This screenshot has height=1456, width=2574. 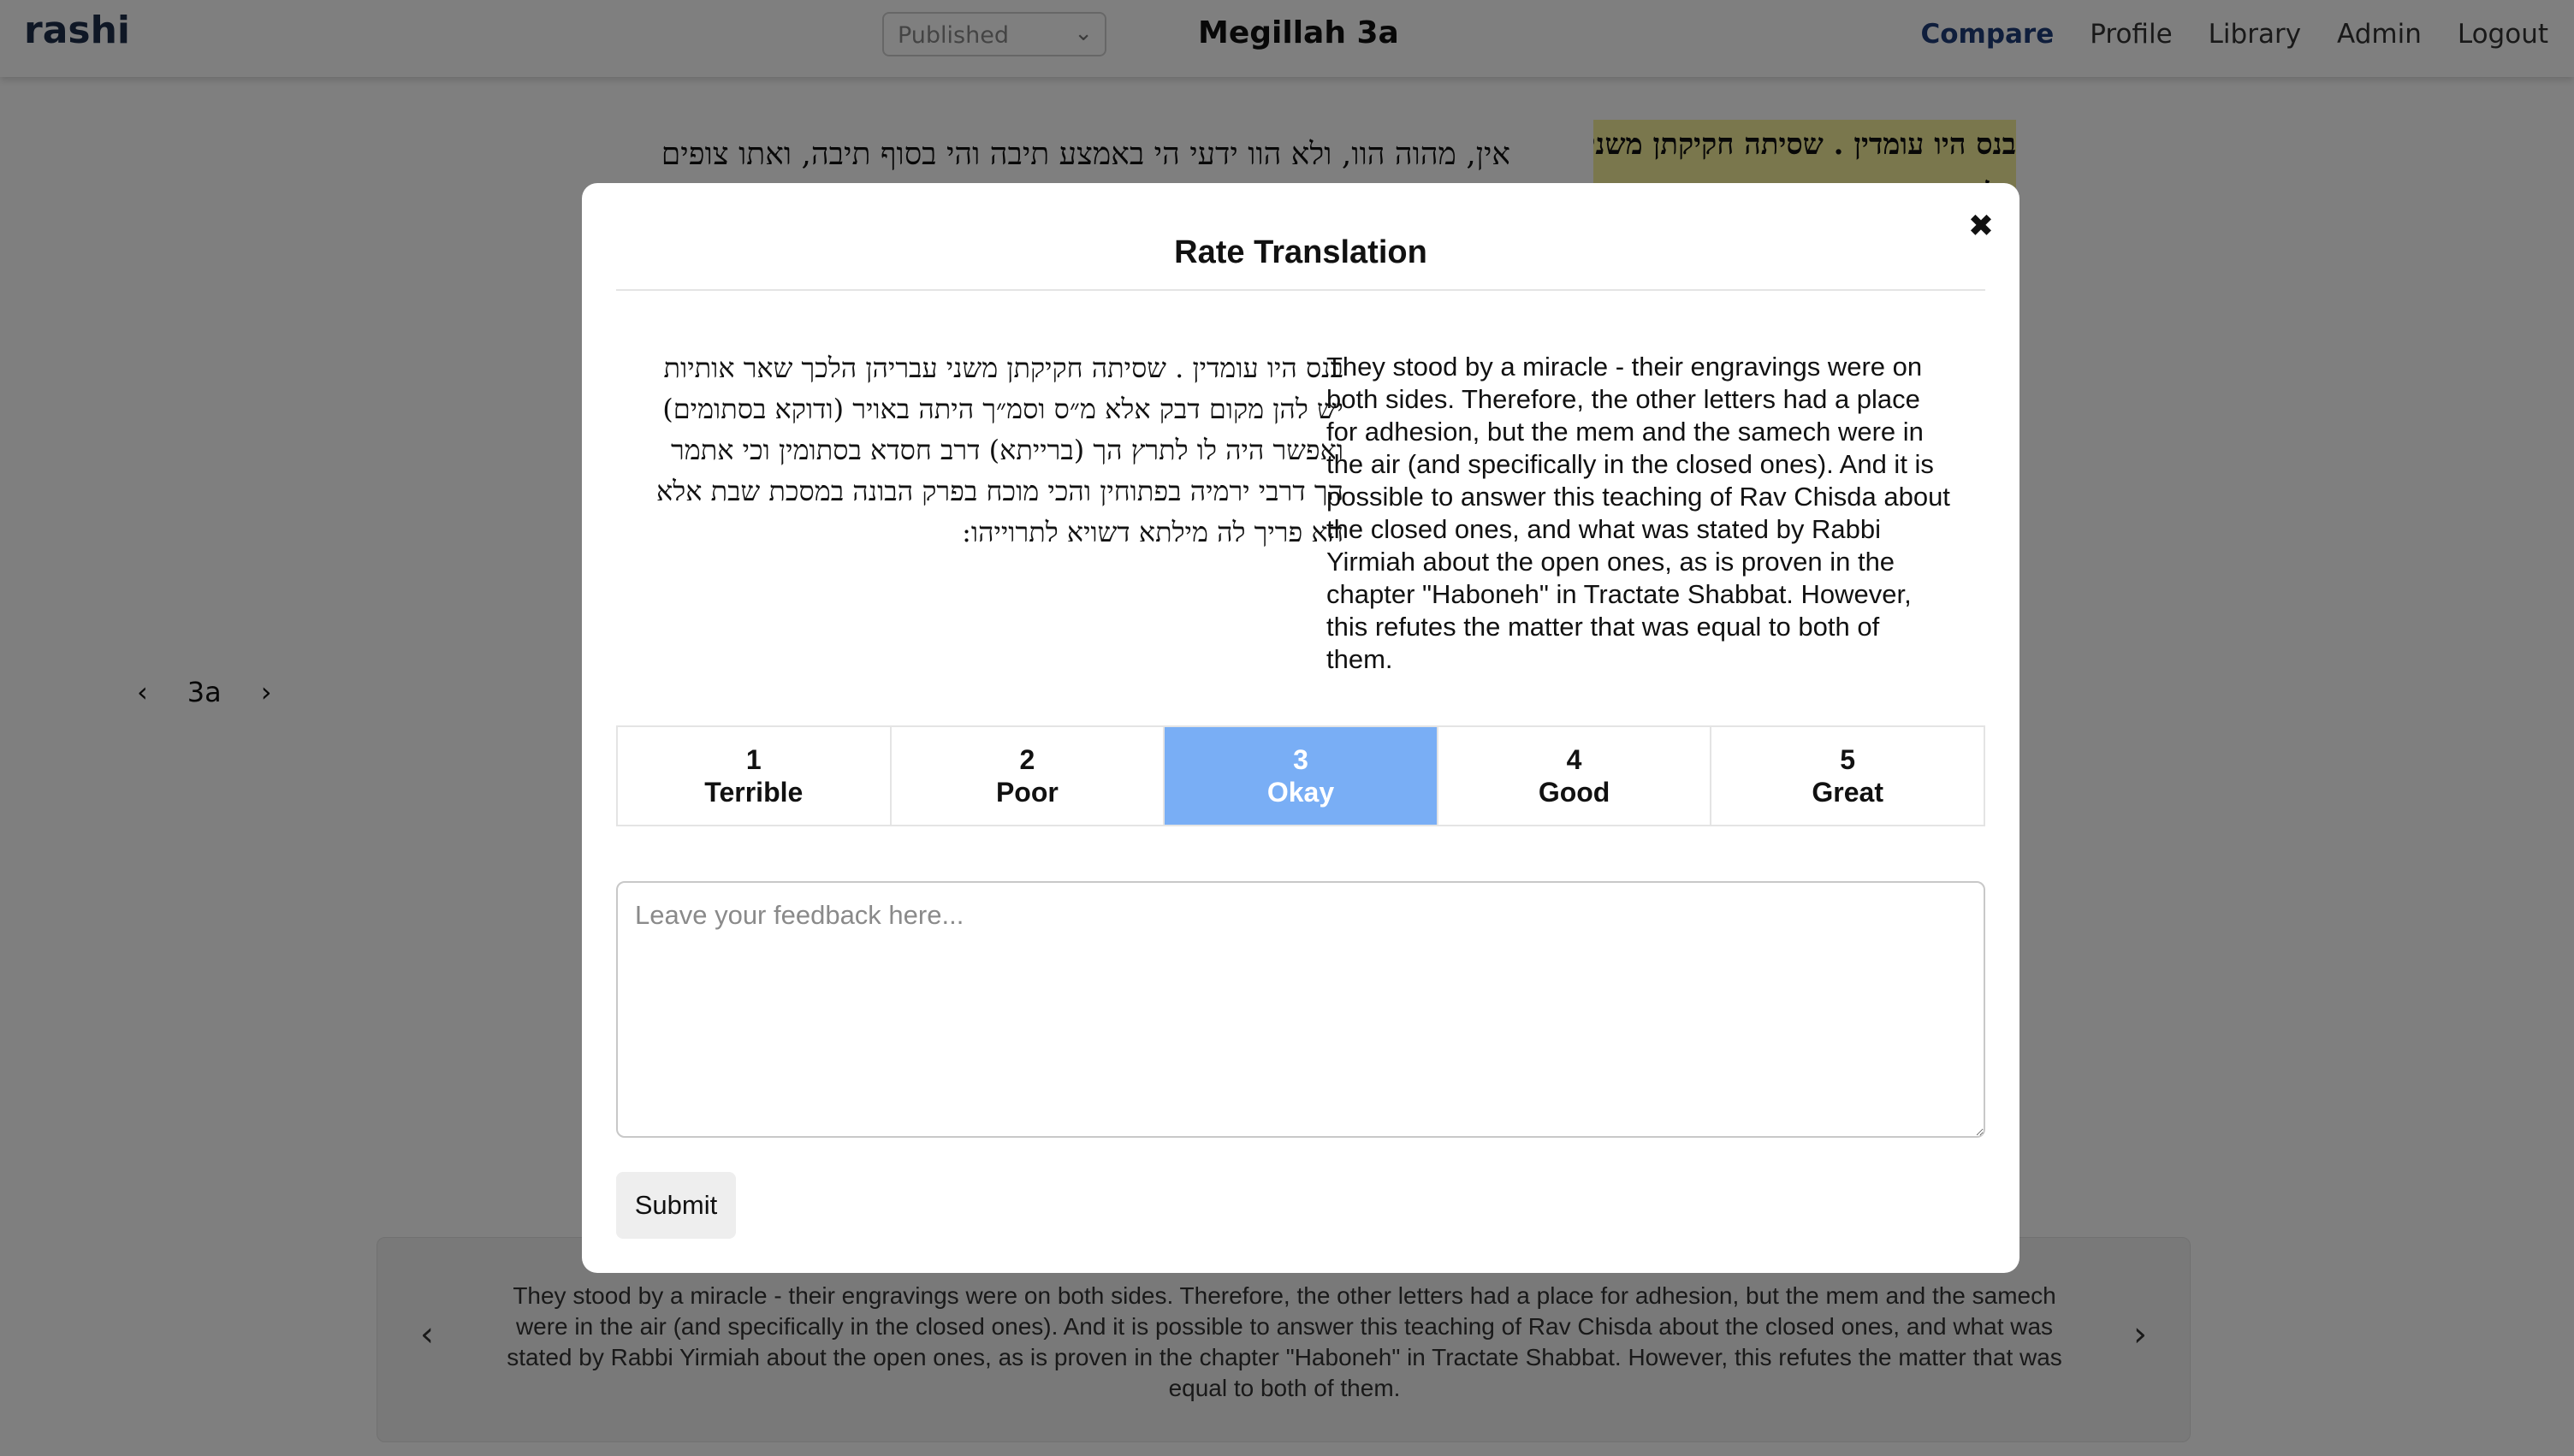 I want to click on rating-value: 1, so click(x=753, y=759).